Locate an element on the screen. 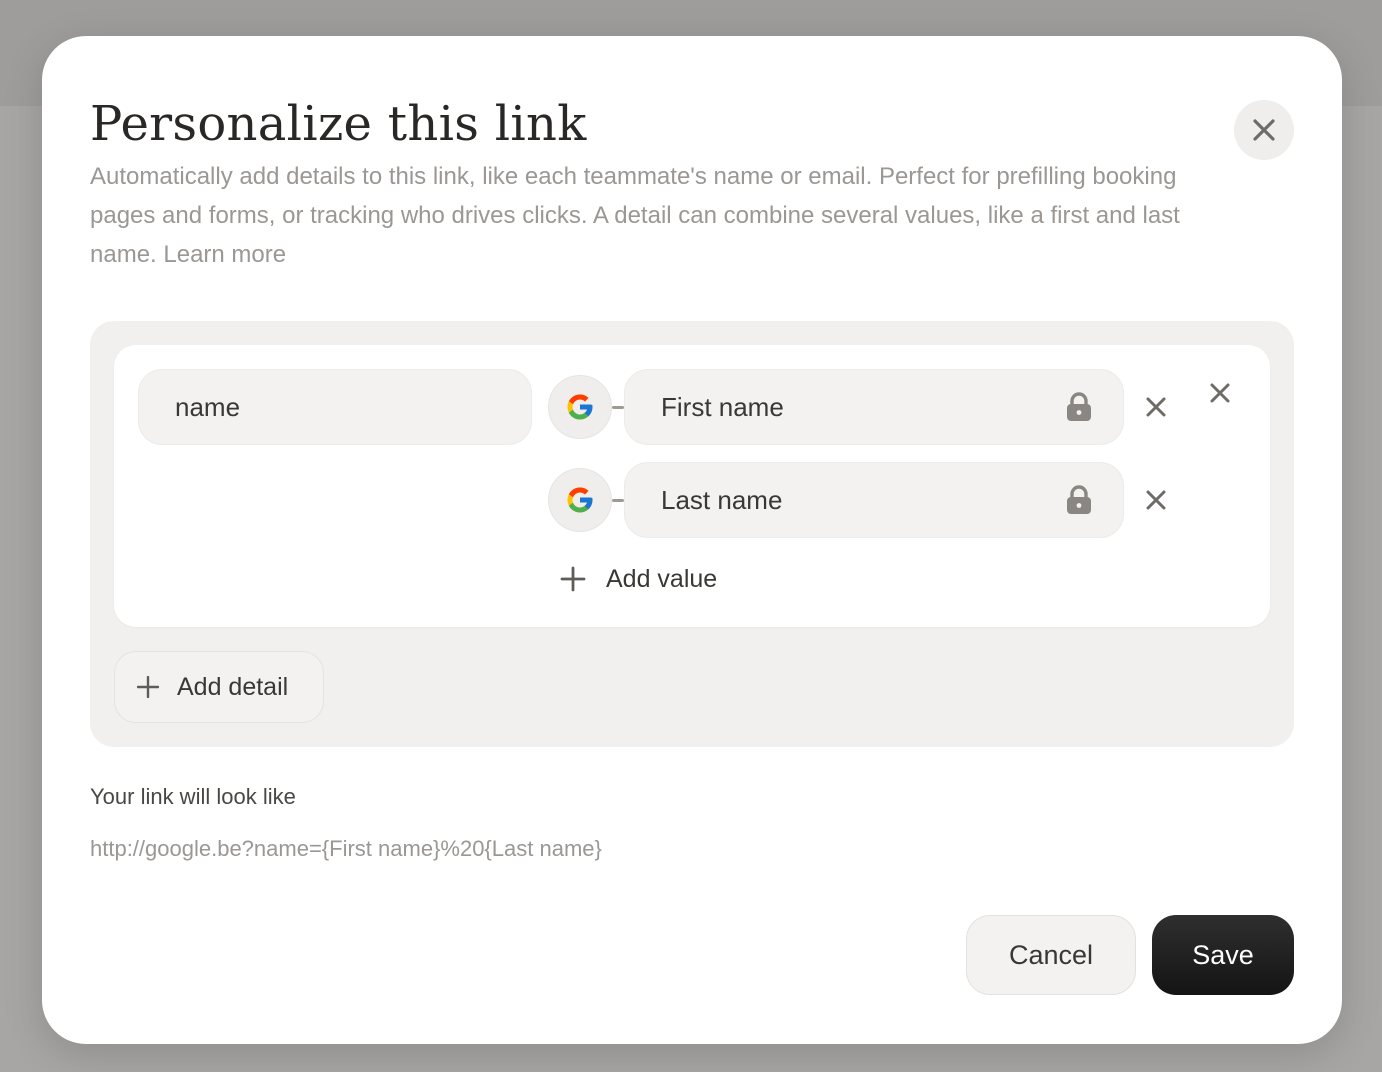  cancel-button: Cancel is located at coordinates (1051, 955).